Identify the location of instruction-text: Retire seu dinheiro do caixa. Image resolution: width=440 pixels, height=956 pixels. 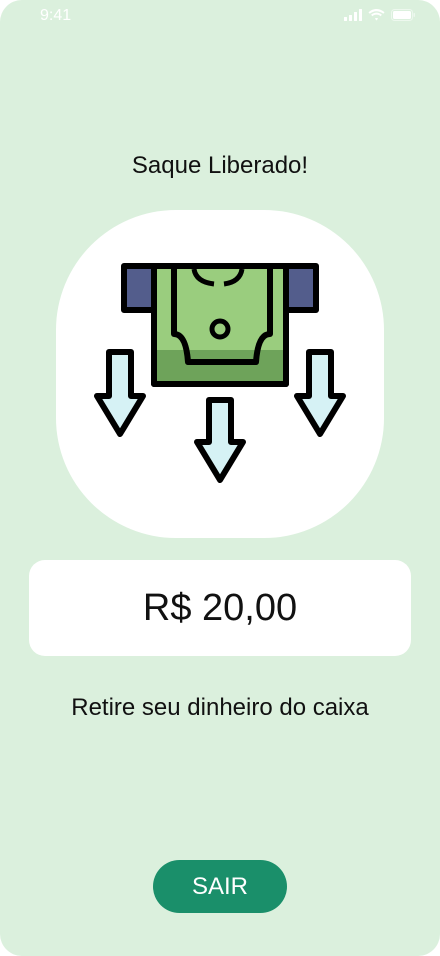
(220, 707).